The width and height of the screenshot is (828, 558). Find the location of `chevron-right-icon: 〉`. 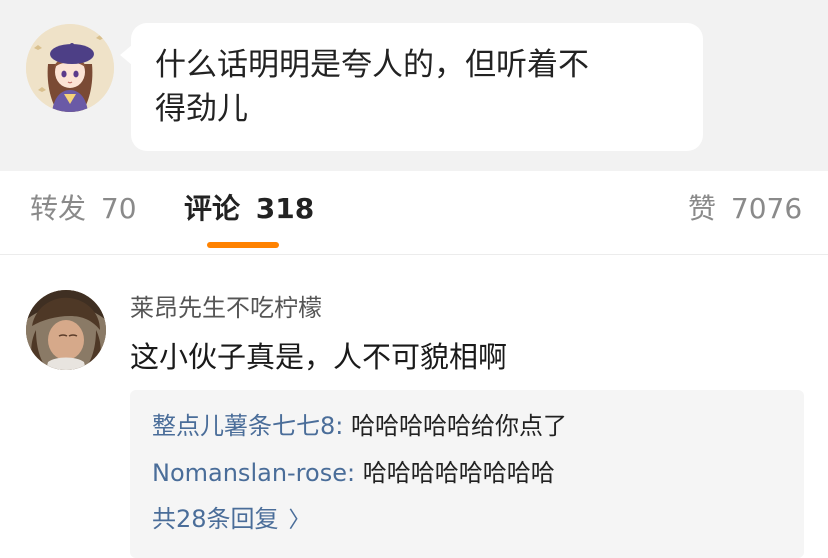

chevron-right-icon: 〉 is located at coordinates (299, 520).